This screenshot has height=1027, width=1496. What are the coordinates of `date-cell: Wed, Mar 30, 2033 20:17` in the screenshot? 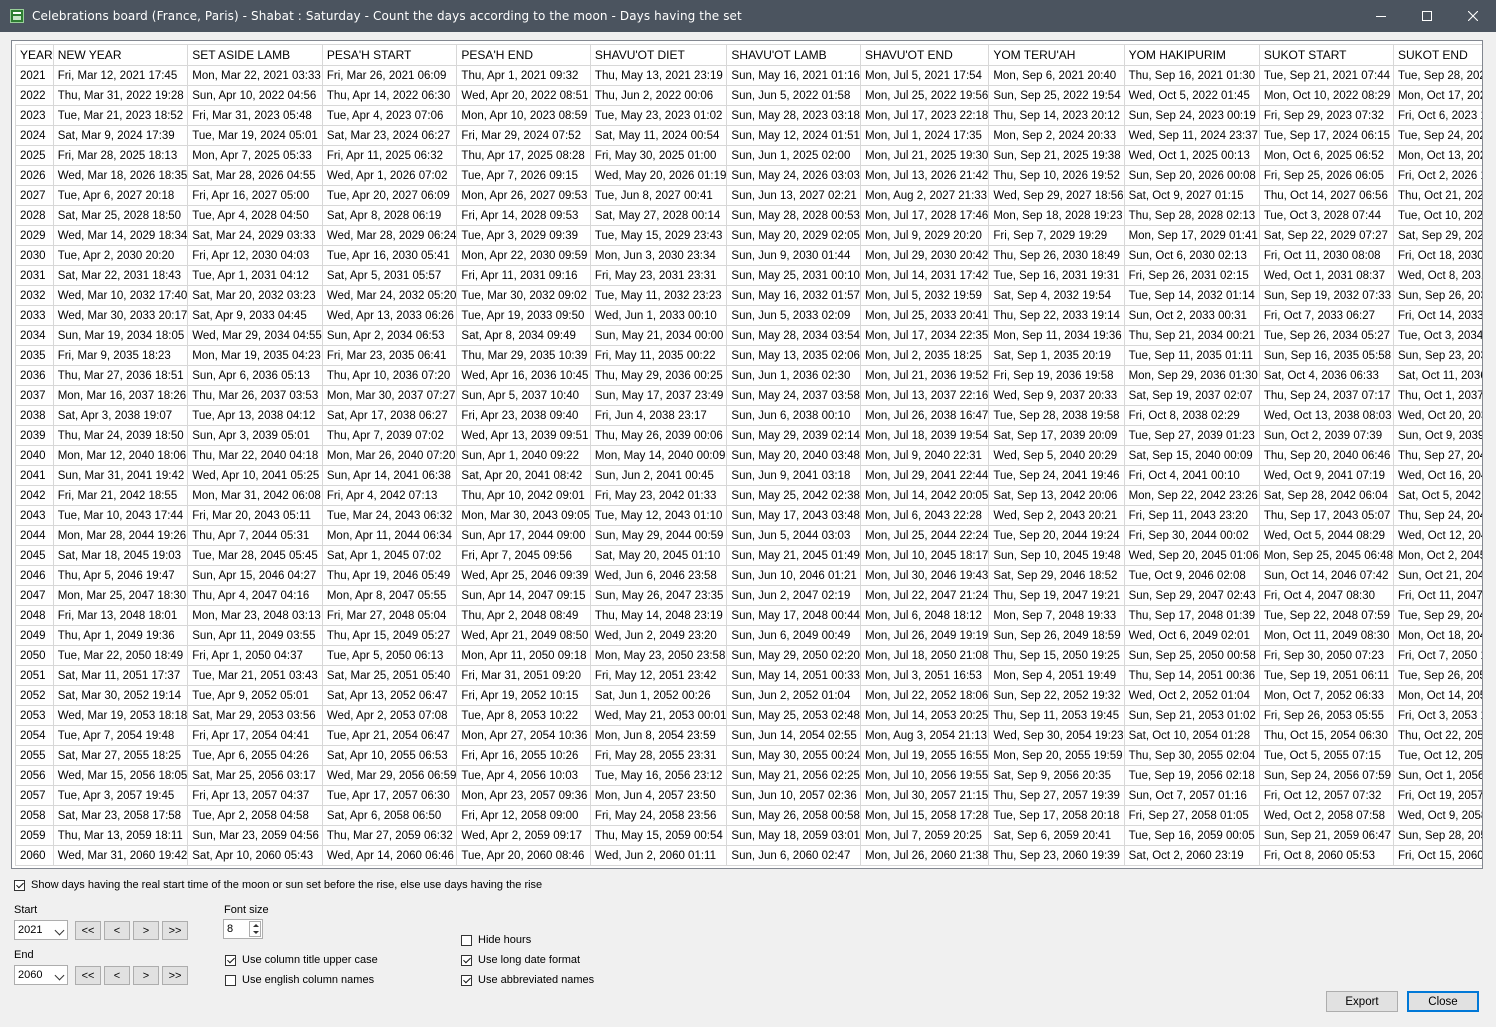 It's located at (120, 315).